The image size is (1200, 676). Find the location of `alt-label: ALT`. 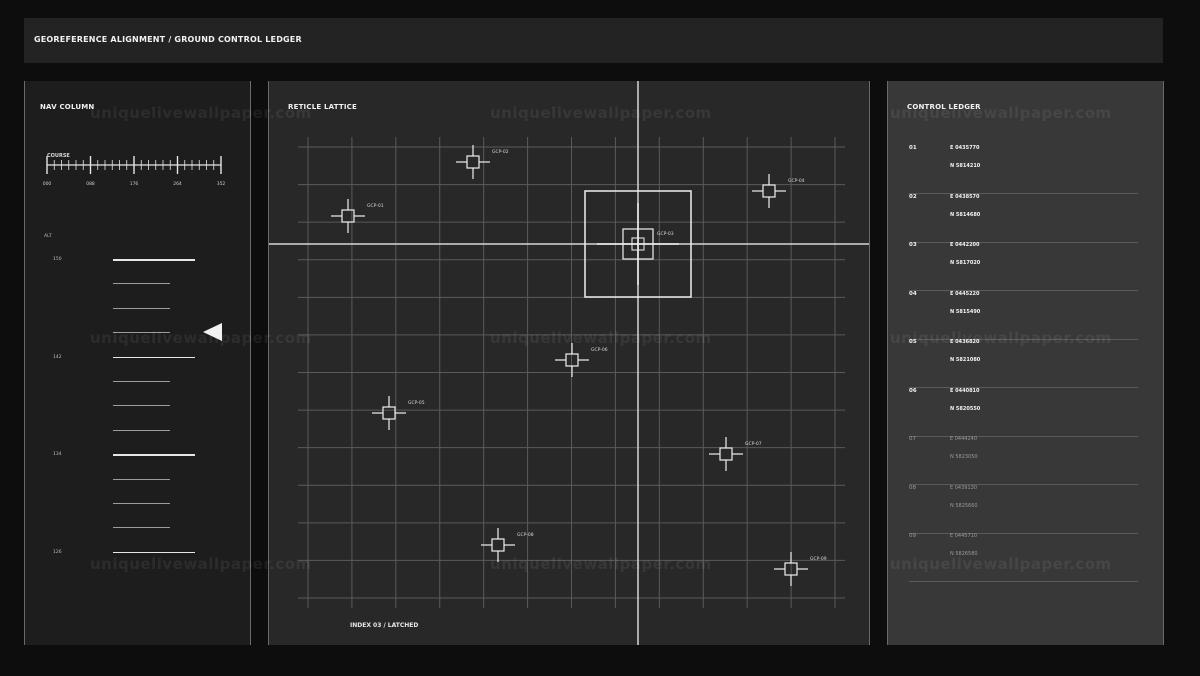

alt-label: ALT is located at coordinates (48, 236).